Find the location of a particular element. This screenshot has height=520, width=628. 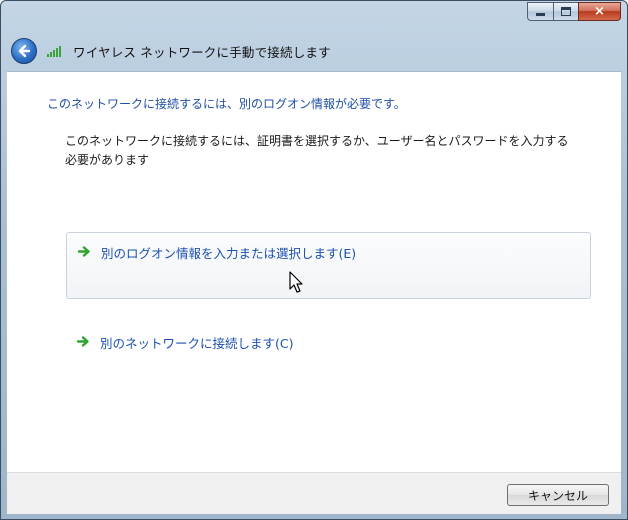

maximize-icon is located at coordinates (566, 11).